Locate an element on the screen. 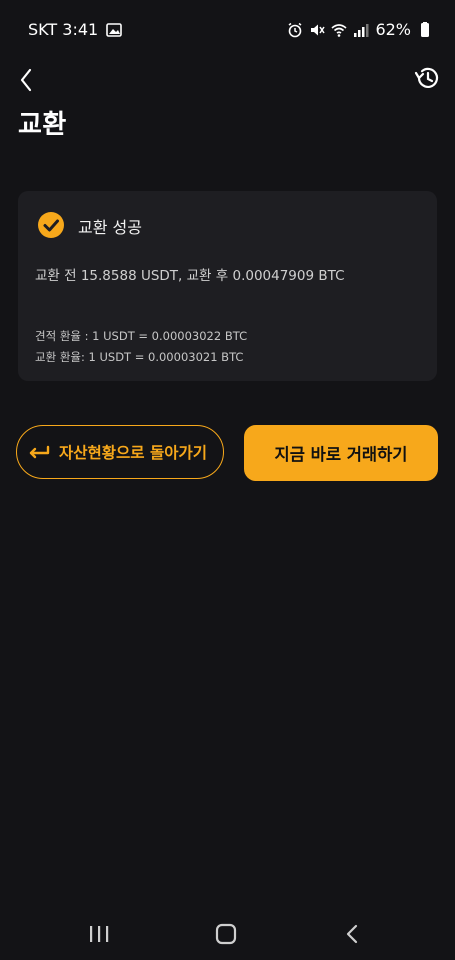  system-nav-bar is located at coordinates (227, 935).